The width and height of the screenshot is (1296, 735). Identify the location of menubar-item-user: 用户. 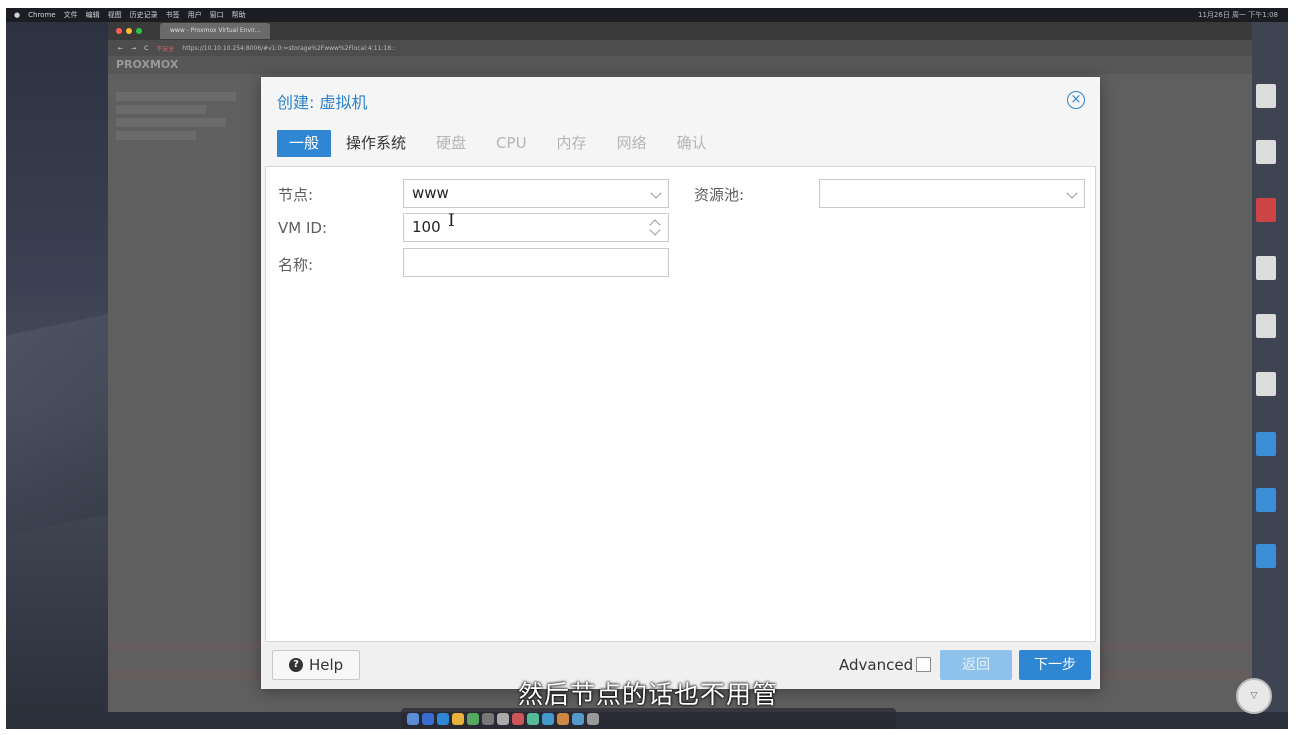
(195, 15).